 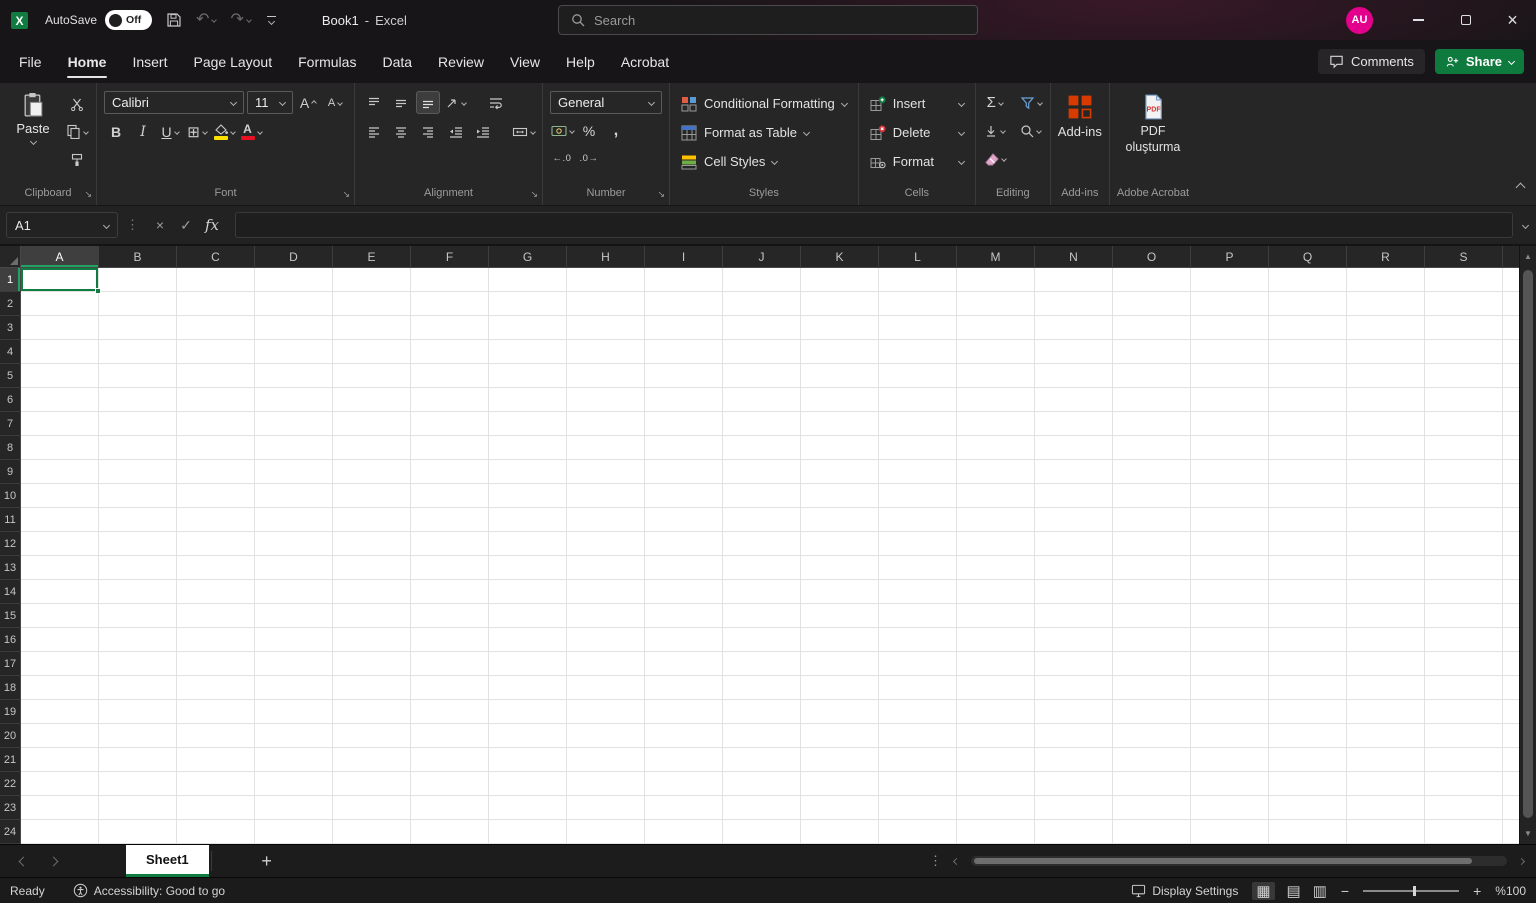 What do you see at coordinates (138, 808) in the screenshot?
I see `cell-B23` at bounding box center [138, 808].